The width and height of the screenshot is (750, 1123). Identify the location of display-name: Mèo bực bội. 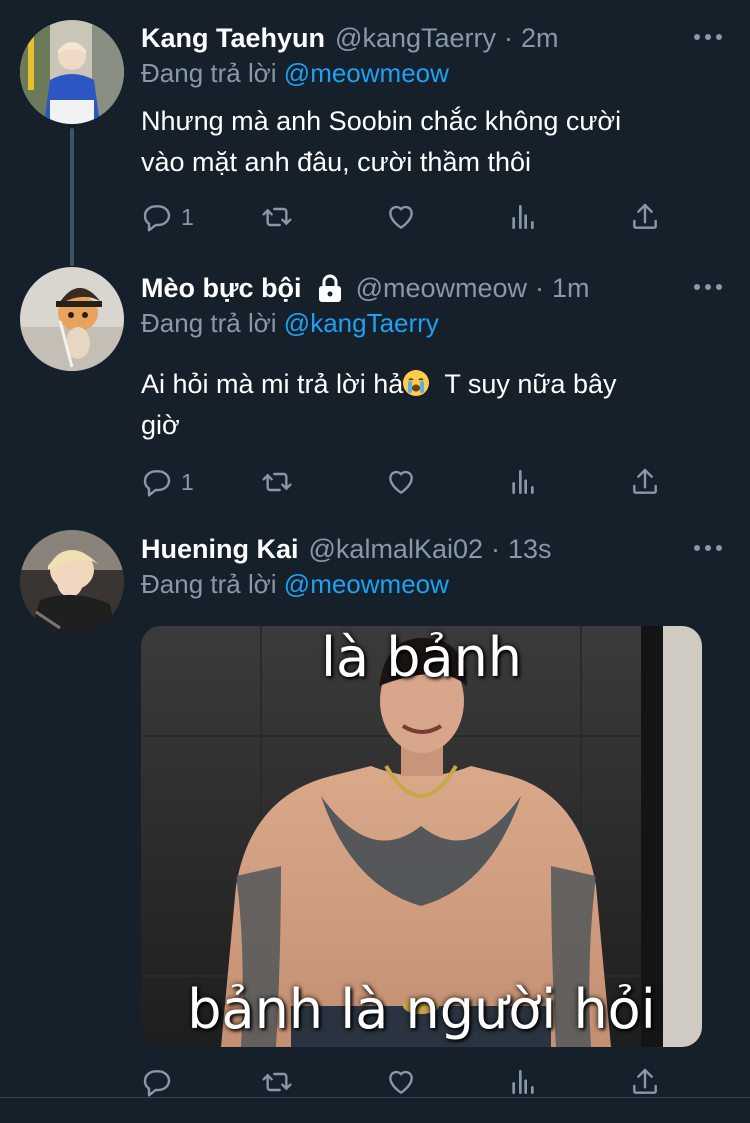
(221, 288).